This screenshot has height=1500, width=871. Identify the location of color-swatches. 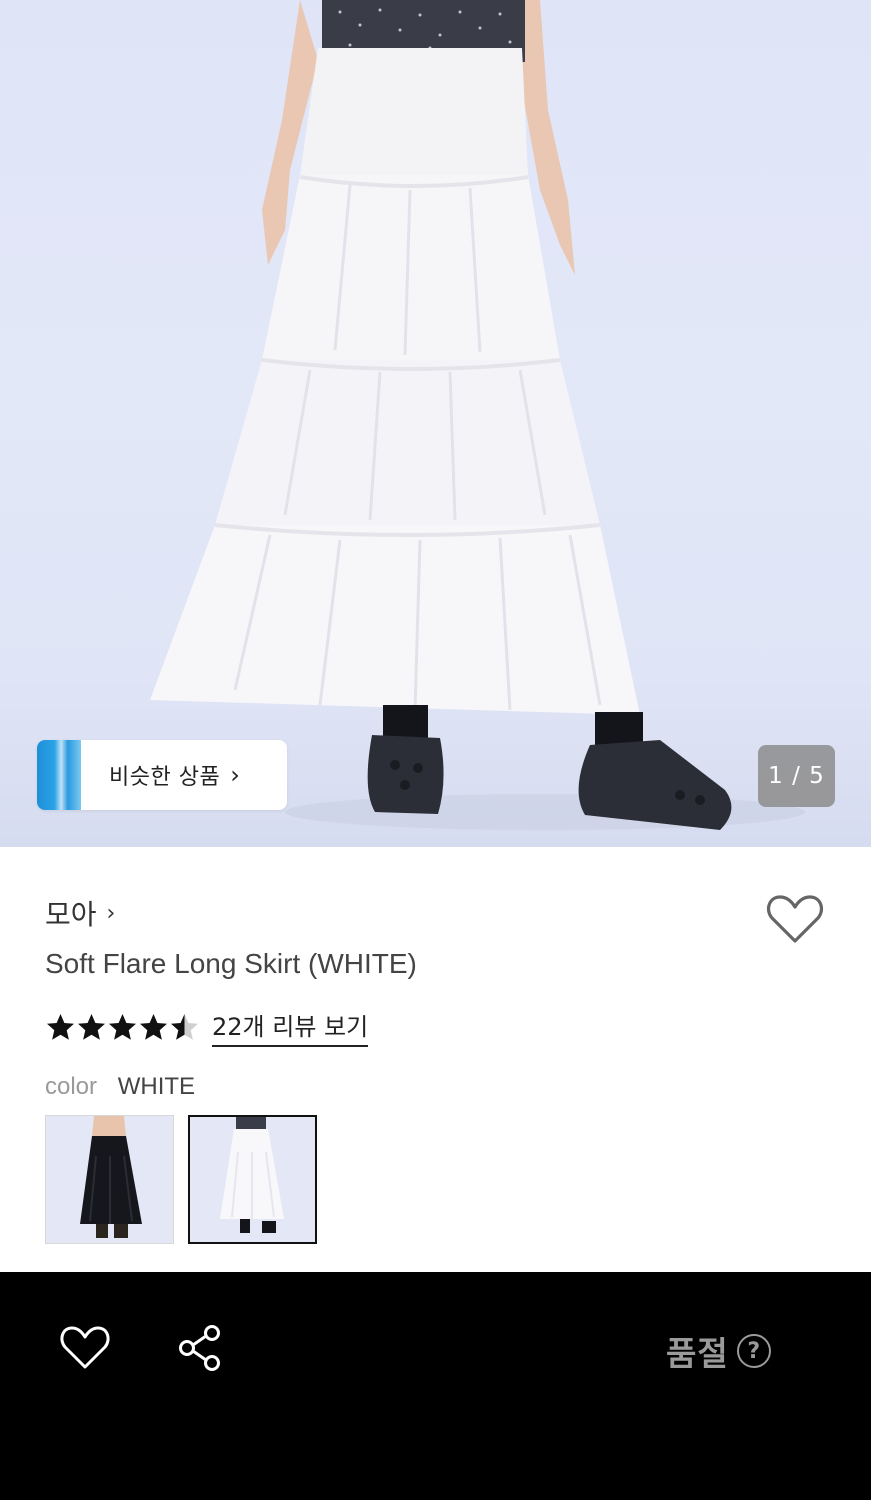
(181, 1179).